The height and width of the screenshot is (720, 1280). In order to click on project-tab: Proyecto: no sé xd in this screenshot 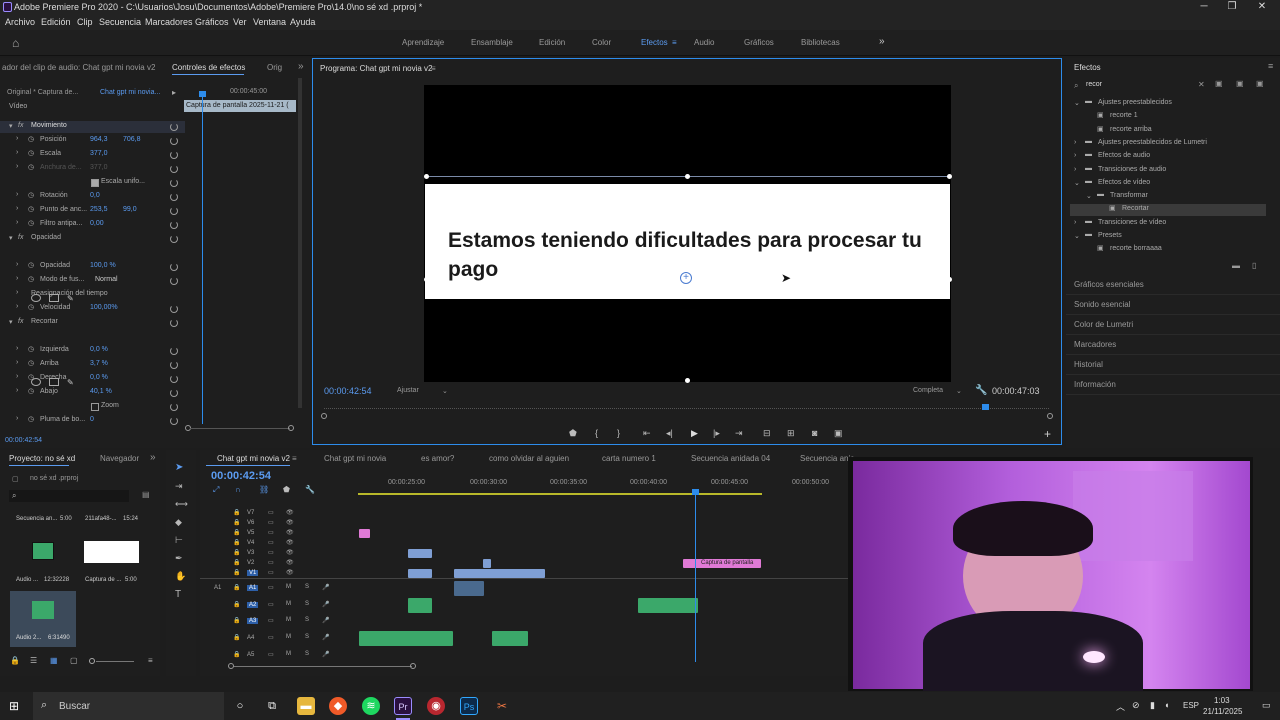, I will do `click(42, 458)`.